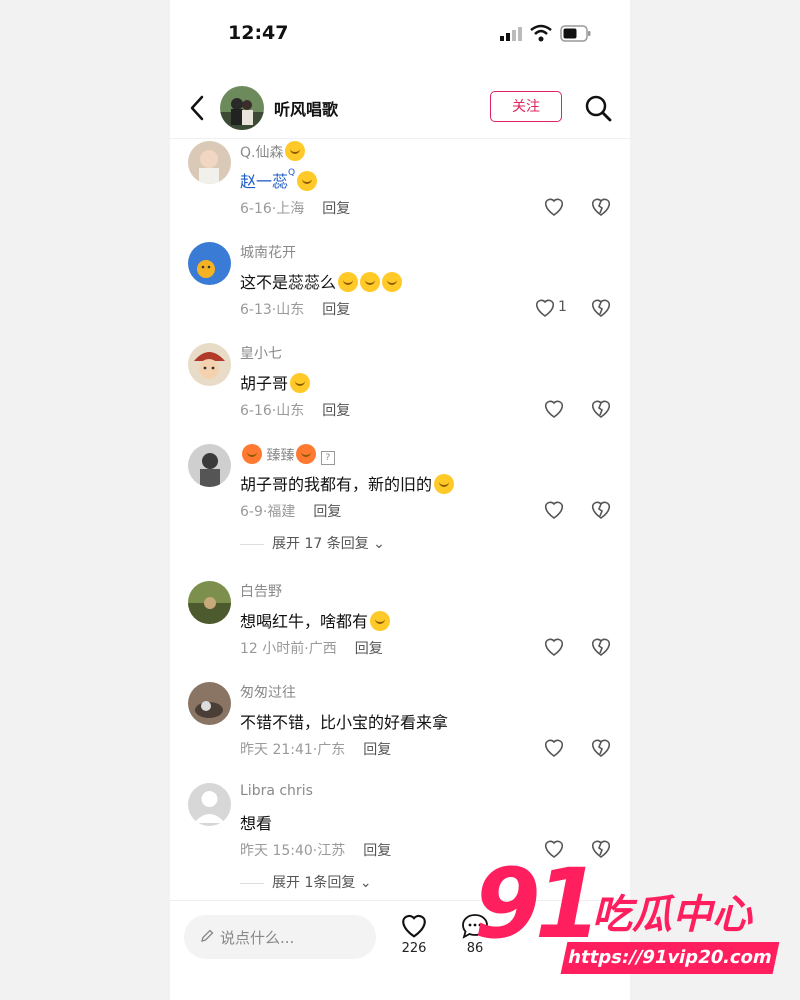  Describe the element at coordinates (276, 750) in the screenshot. I see `comment-date: 昨天 21:41` at that location.